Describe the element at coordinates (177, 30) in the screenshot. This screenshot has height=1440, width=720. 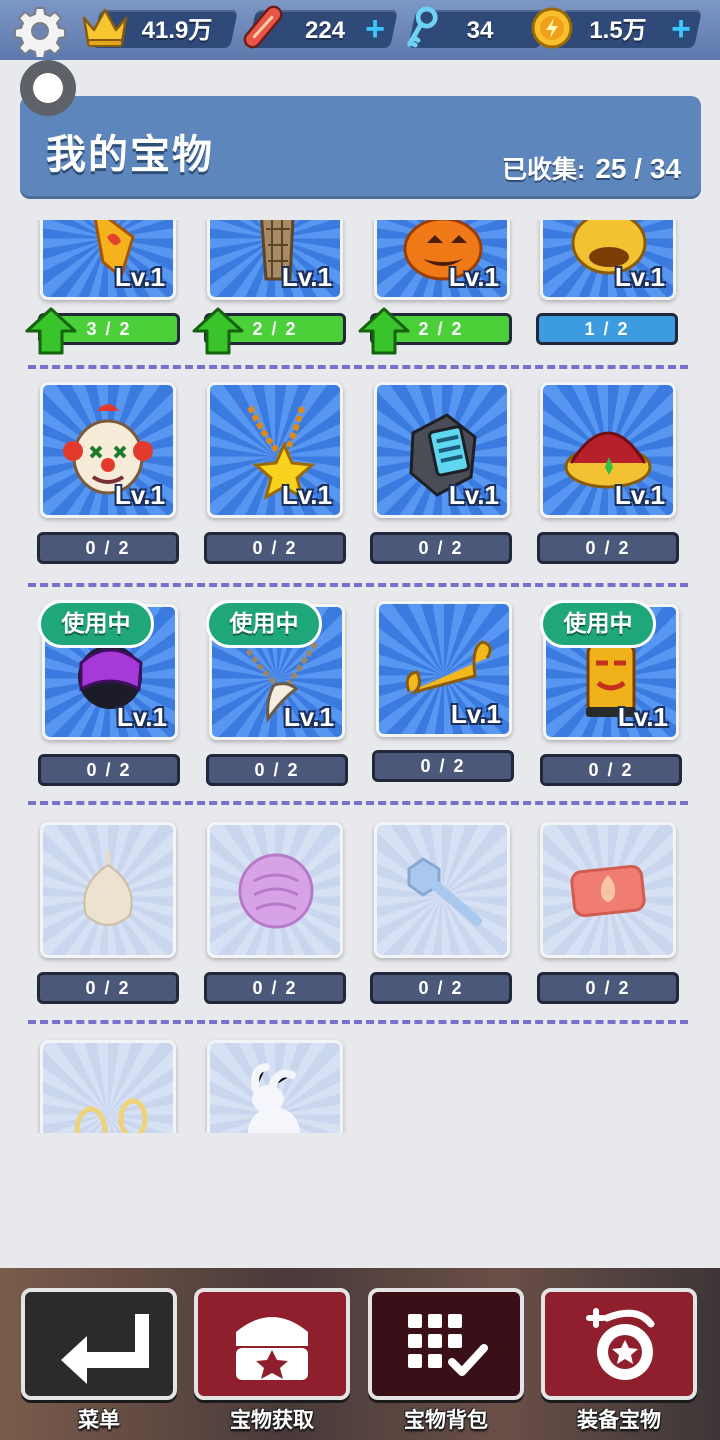
I see `crown-count: 41.9万` at that location.